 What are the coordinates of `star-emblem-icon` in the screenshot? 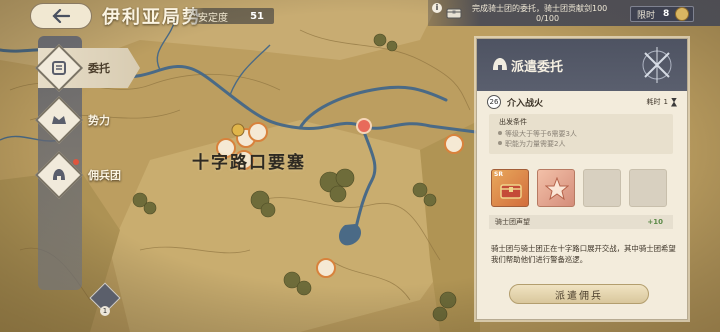 It's located at (557, 189).